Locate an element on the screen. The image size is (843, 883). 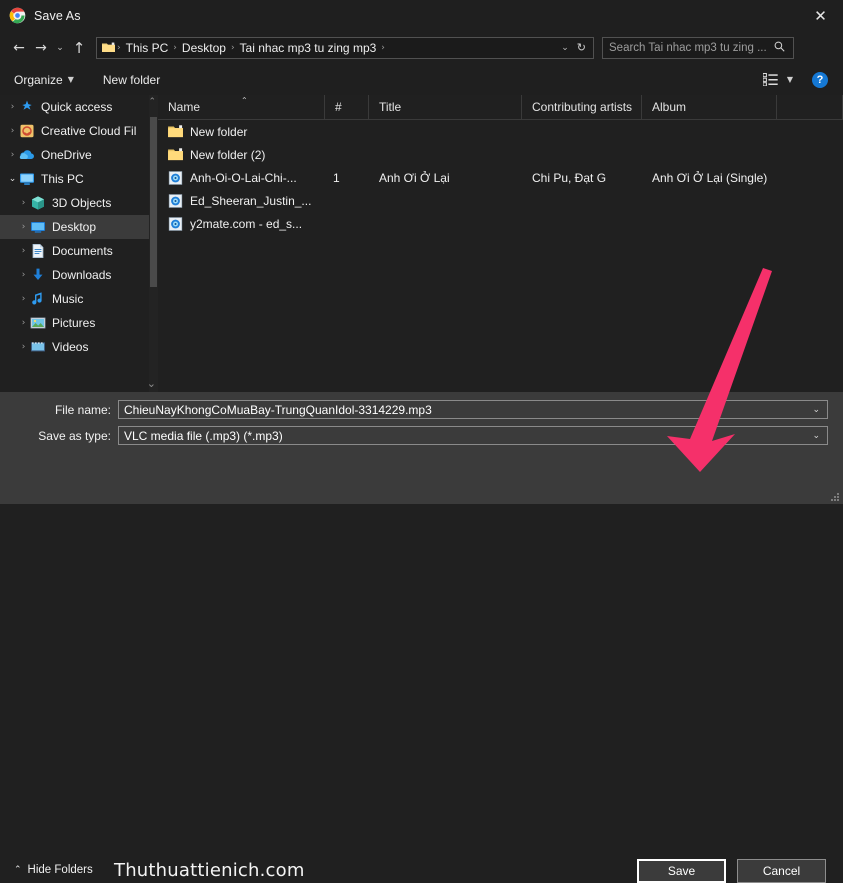
column-header-name: Name ⌃ is located at coordinates (241, 107).